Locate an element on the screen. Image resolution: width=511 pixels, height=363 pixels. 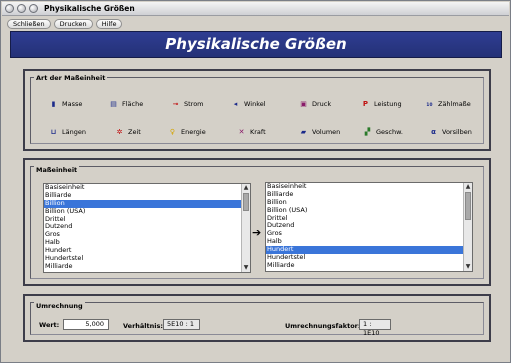
bulb-icon: ♀ is located at coordinates (172, 131).